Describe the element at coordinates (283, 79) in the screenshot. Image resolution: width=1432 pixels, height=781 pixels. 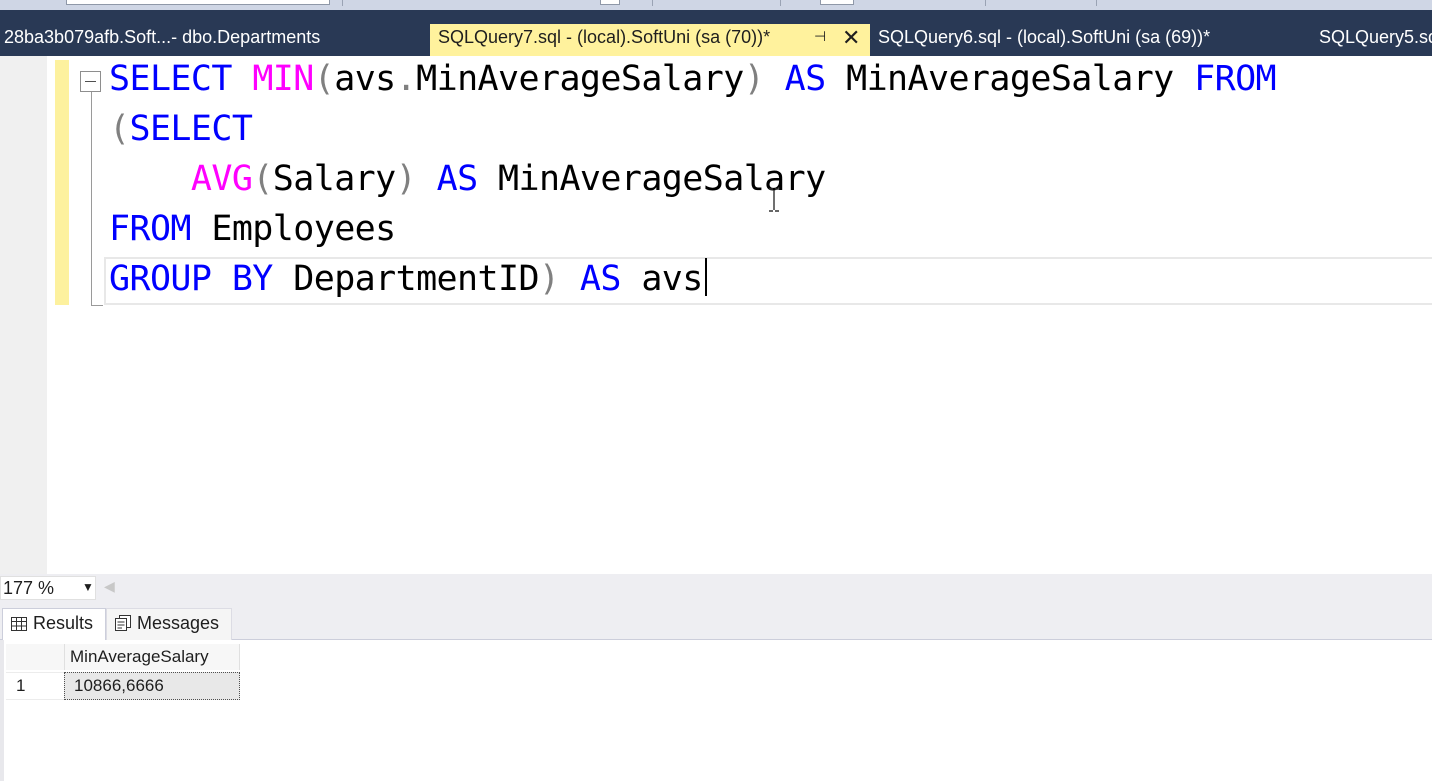
I see `code-token: MIN` at that location.